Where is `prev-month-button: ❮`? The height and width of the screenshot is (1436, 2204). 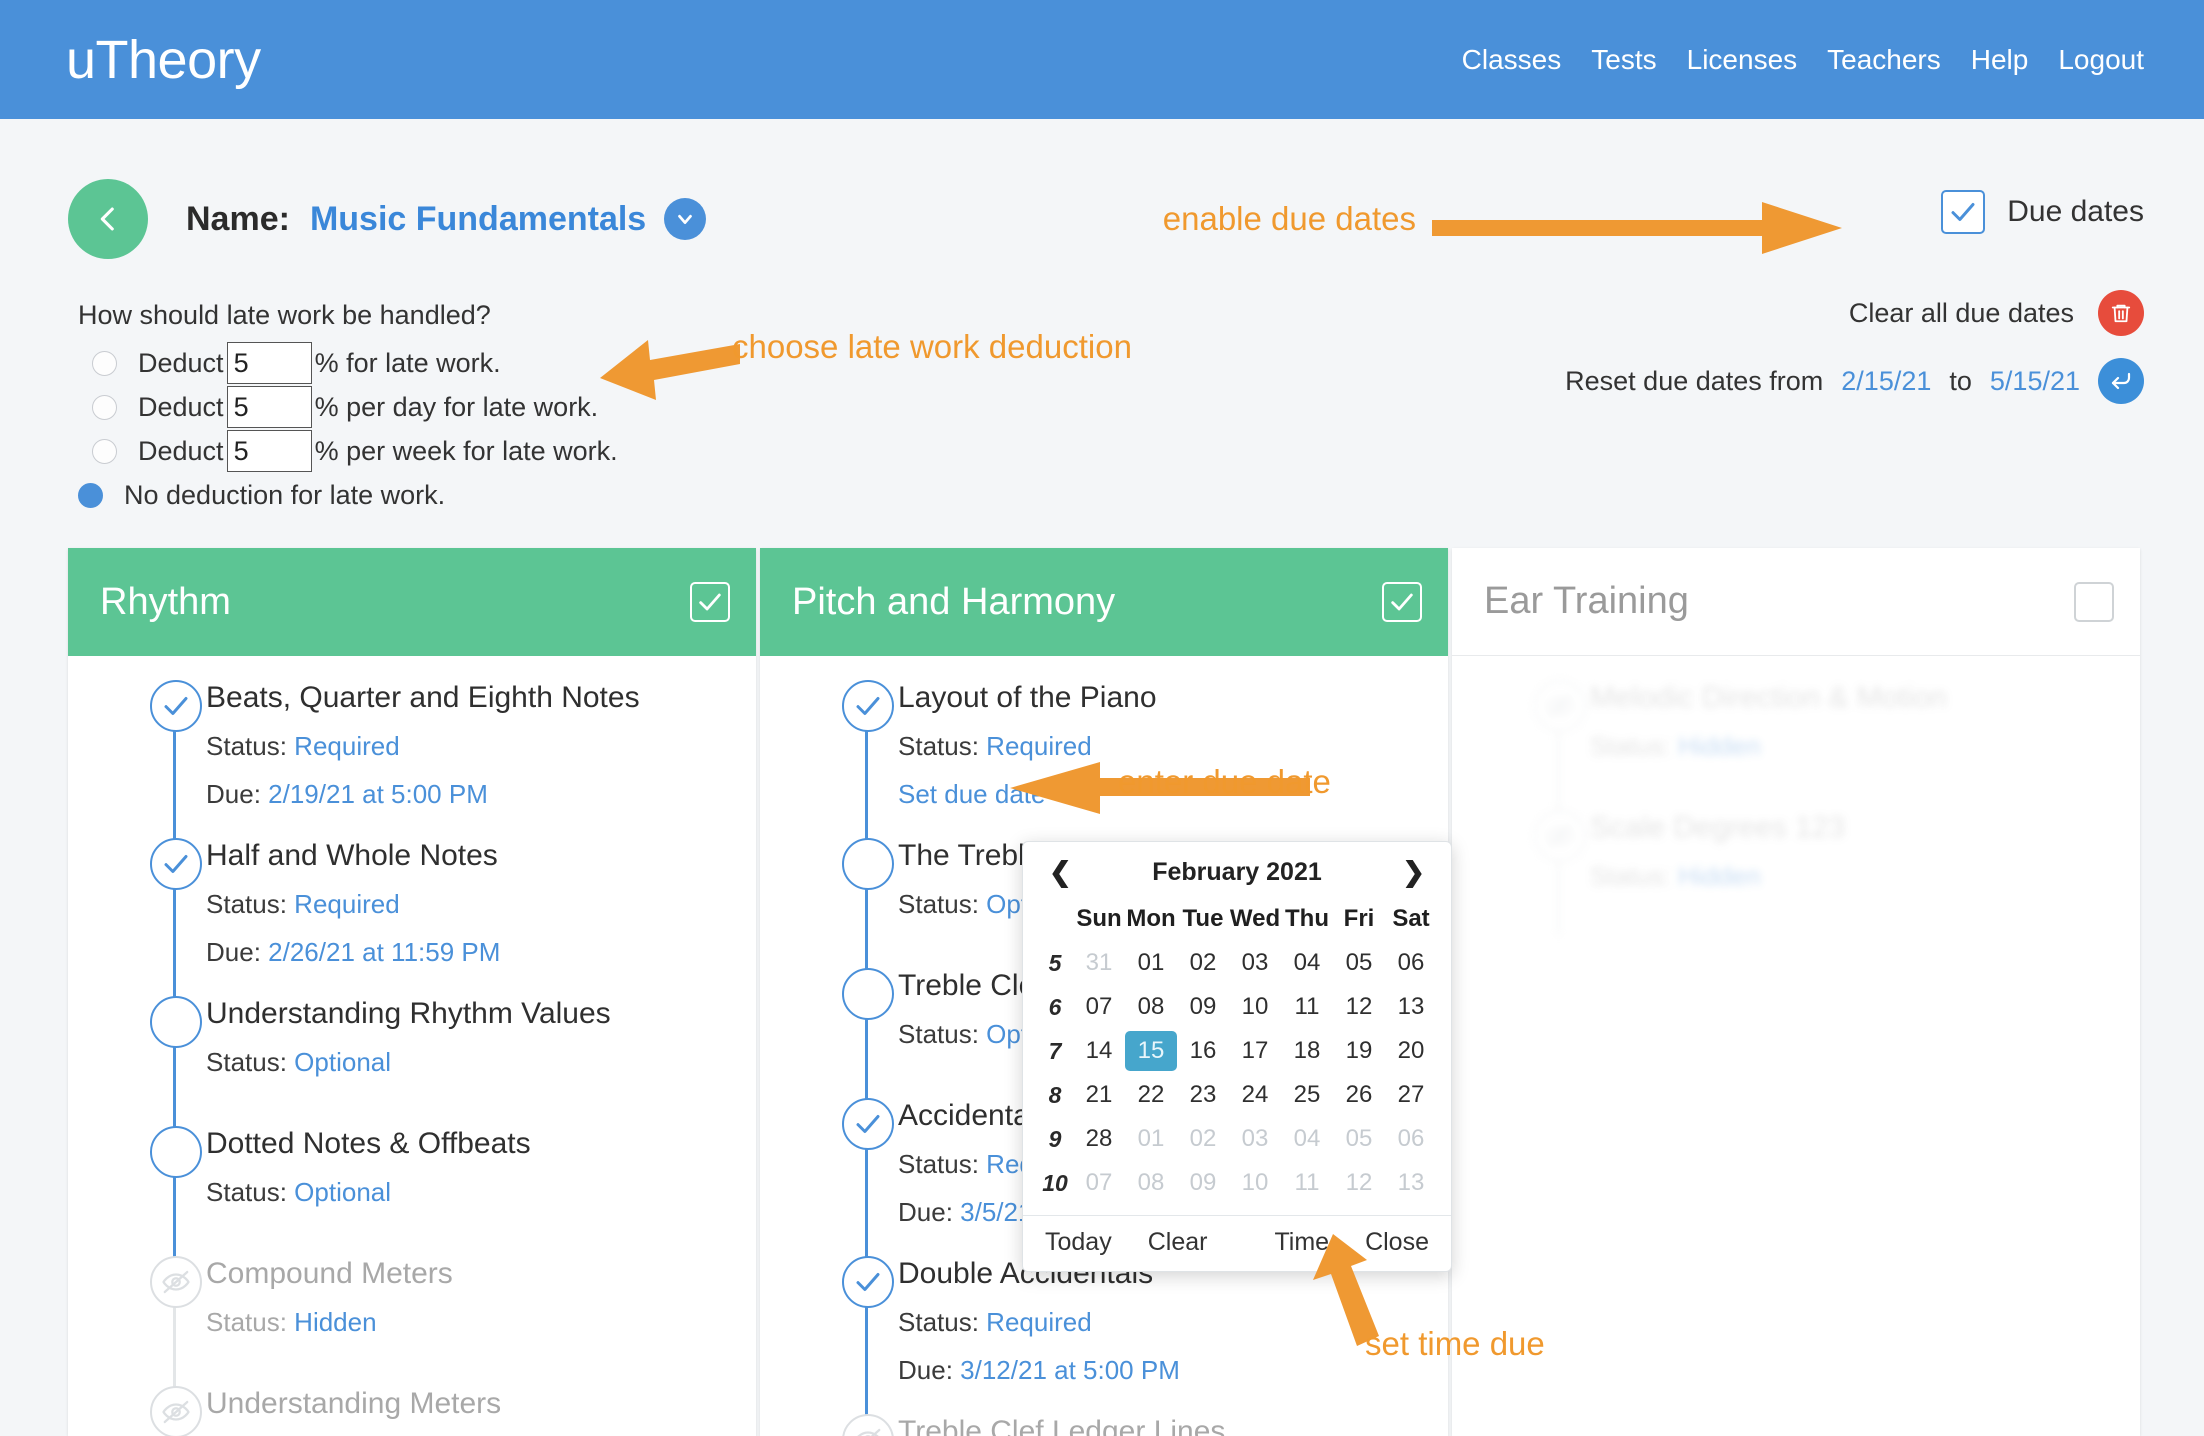 prev-month-button: ❮ is located at coordinates (1060, 872).